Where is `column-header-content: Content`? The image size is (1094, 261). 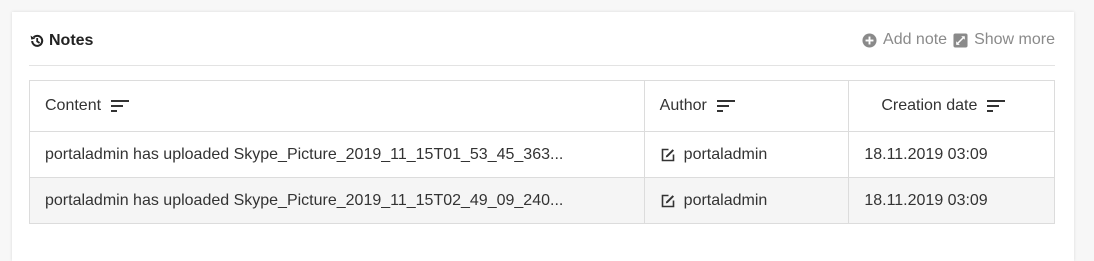 column-header-content: Content is located at coordinates (337, 106).